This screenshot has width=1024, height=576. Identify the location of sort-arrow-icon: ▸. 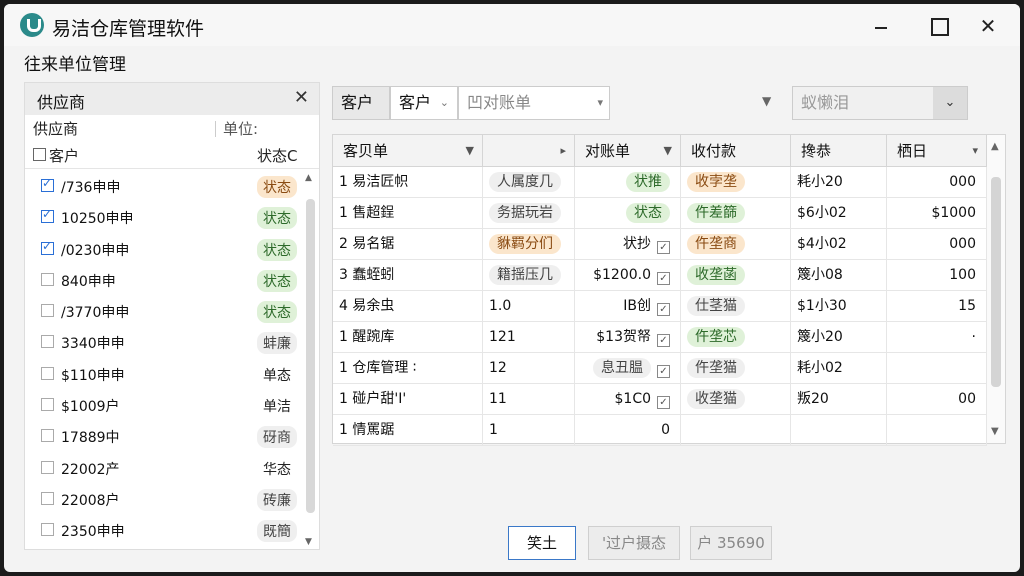
(563, 151).